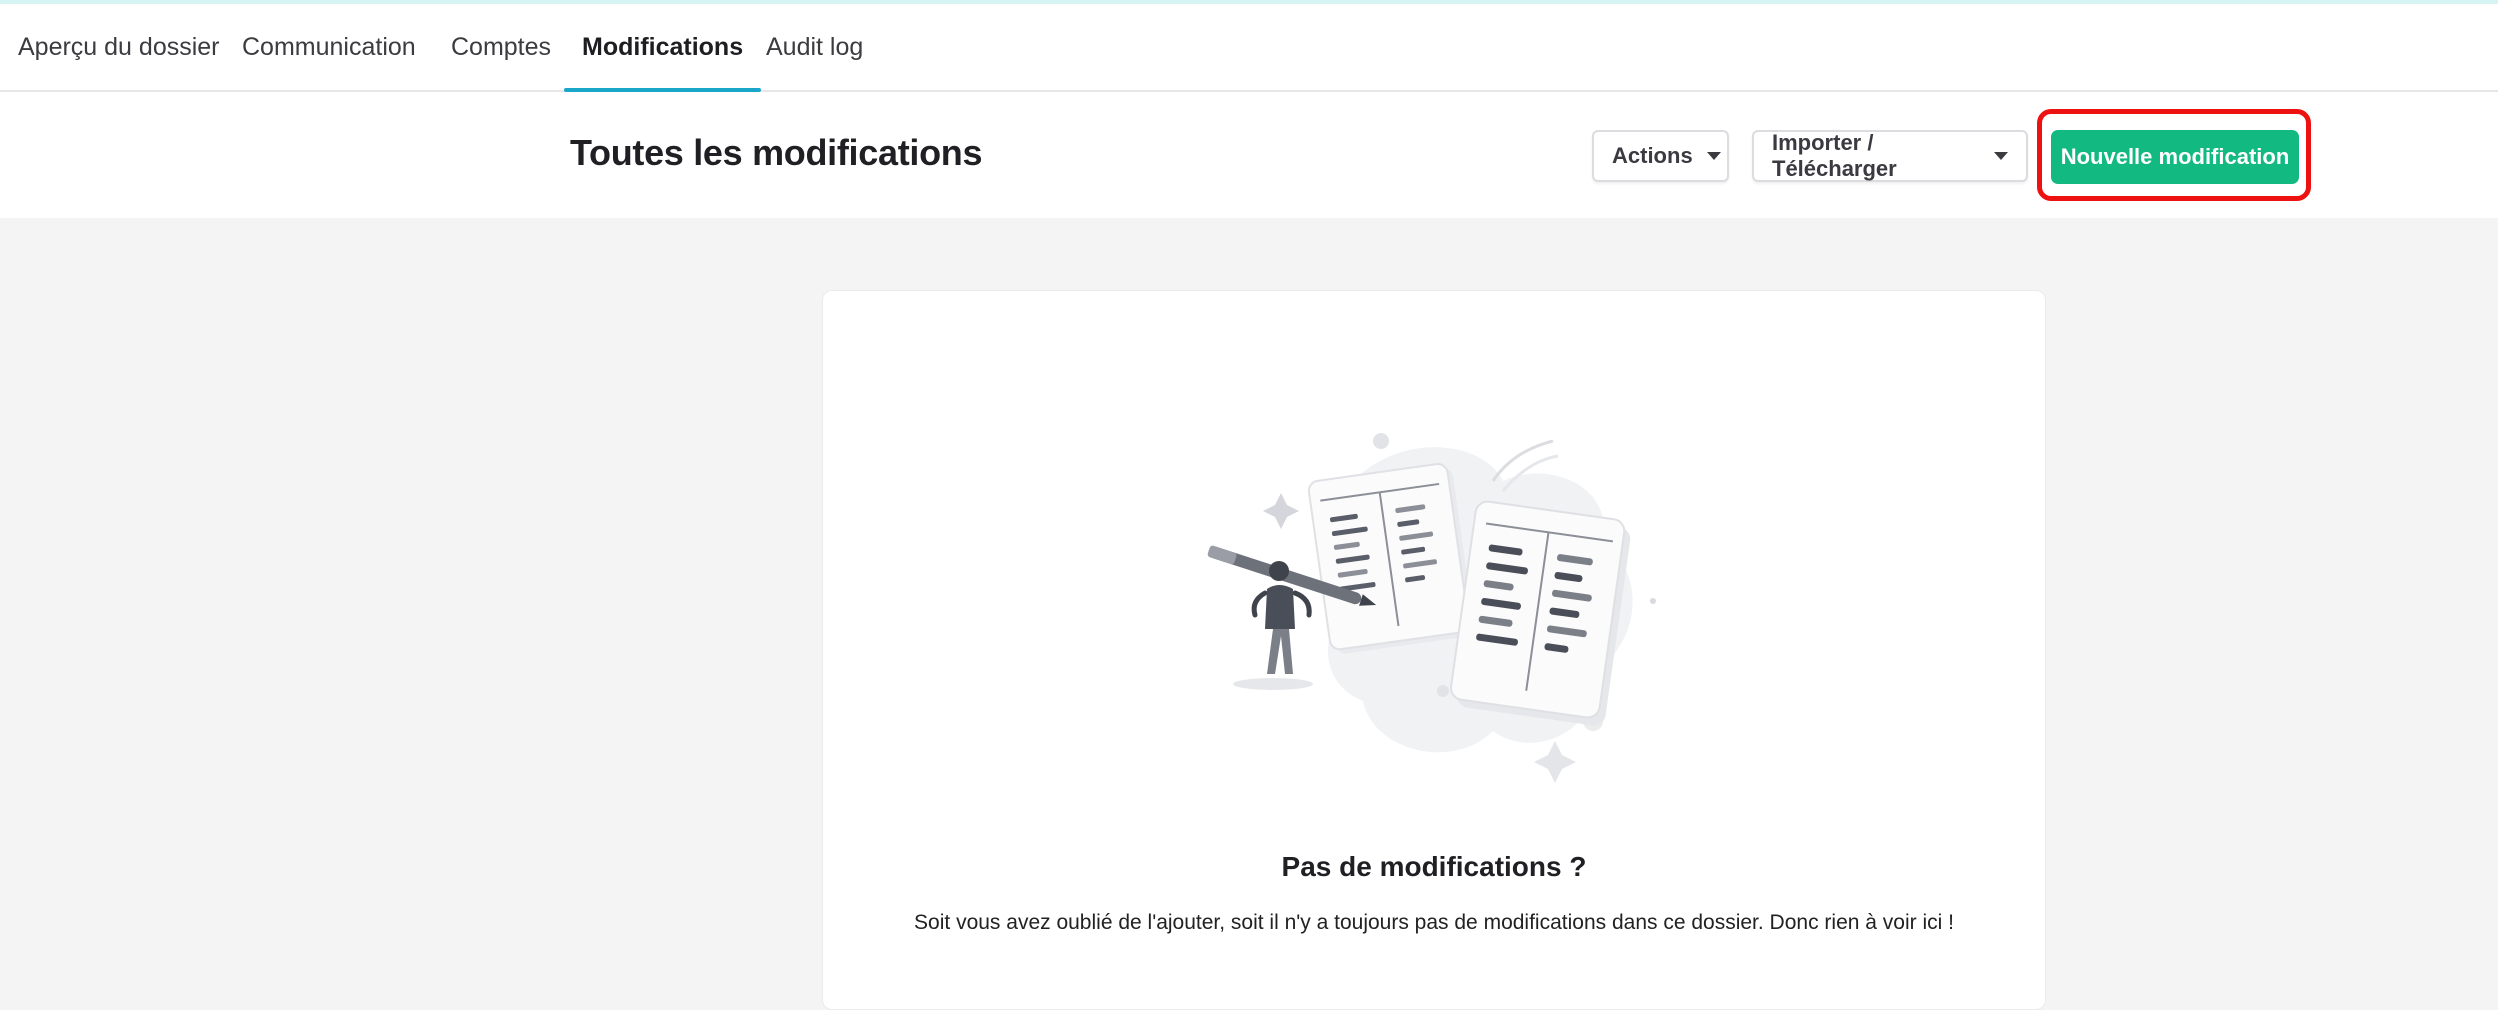 The height and width of the screenshot is (1010, 2498). Describe the element at coordinates (1434, 866) in the screenshot. I see `empty-state-title: Pas de modifications ?` at that location.